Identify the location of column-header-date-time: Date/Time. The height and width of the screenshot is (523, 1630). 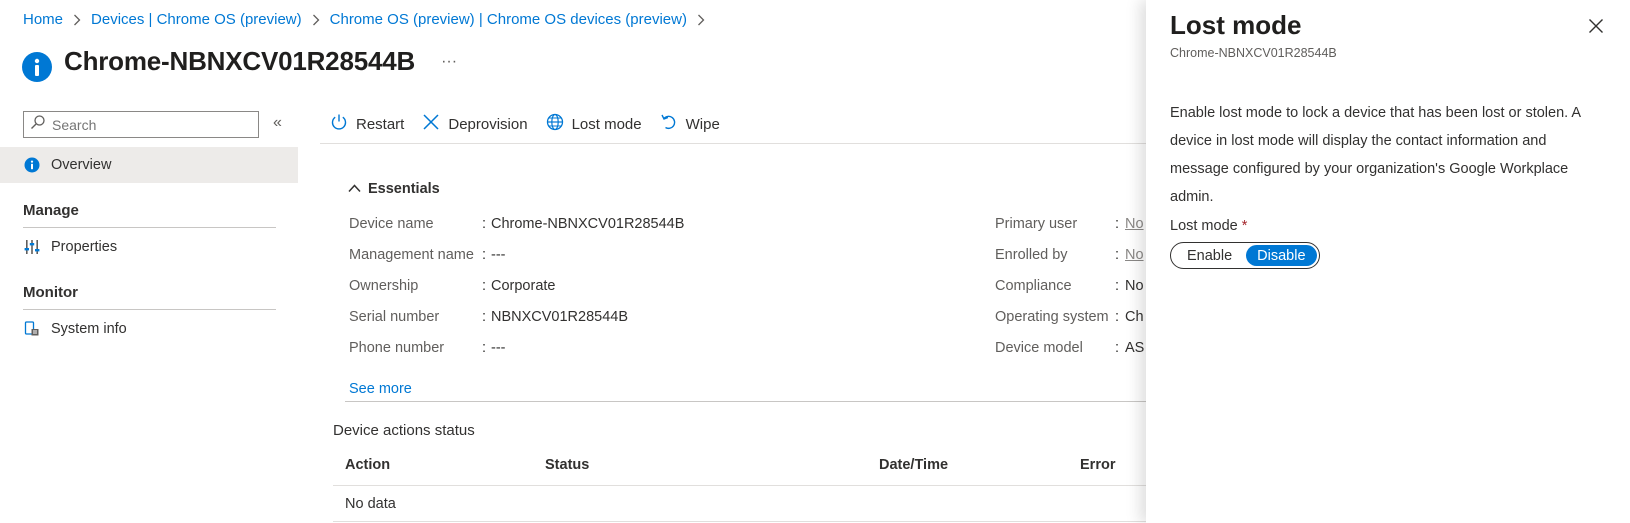
(913, 465).